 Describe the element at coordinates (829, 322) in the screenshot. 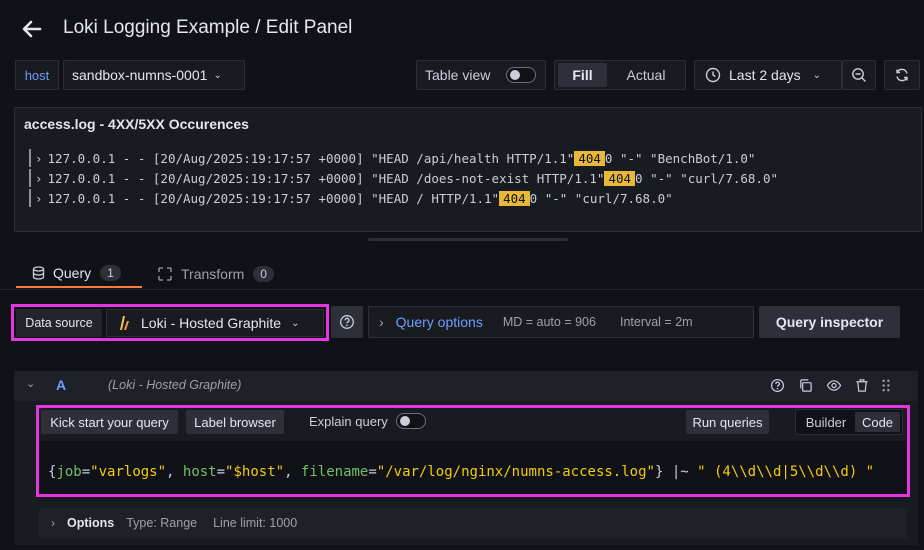

I see `query-inspector-button: Query inspector` at that location.